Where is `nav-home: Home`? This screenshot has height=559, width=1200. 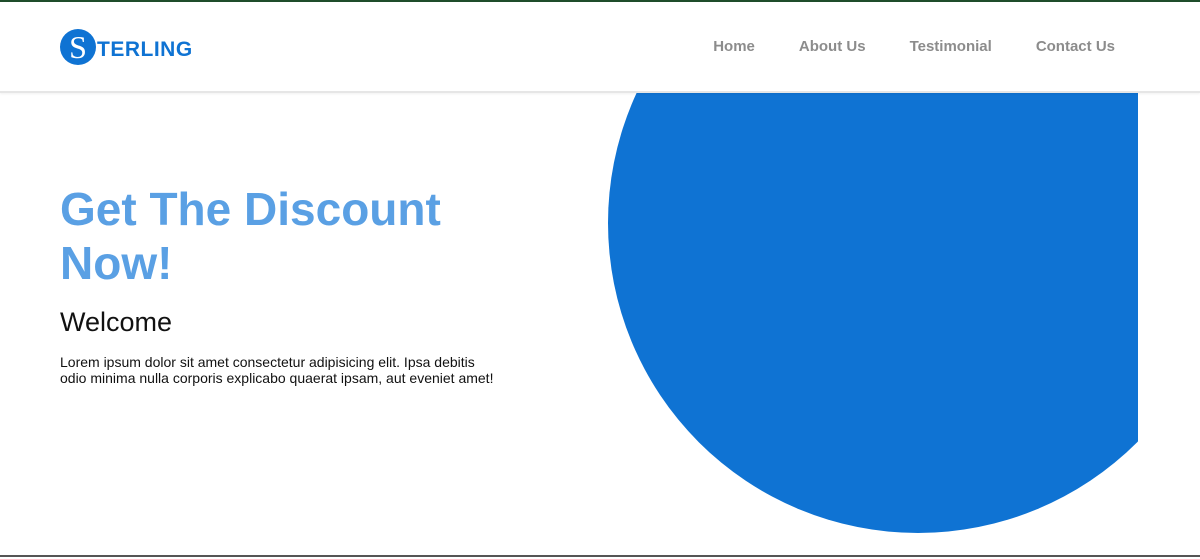 nav-home: Home is located at coordinates (734, 47).